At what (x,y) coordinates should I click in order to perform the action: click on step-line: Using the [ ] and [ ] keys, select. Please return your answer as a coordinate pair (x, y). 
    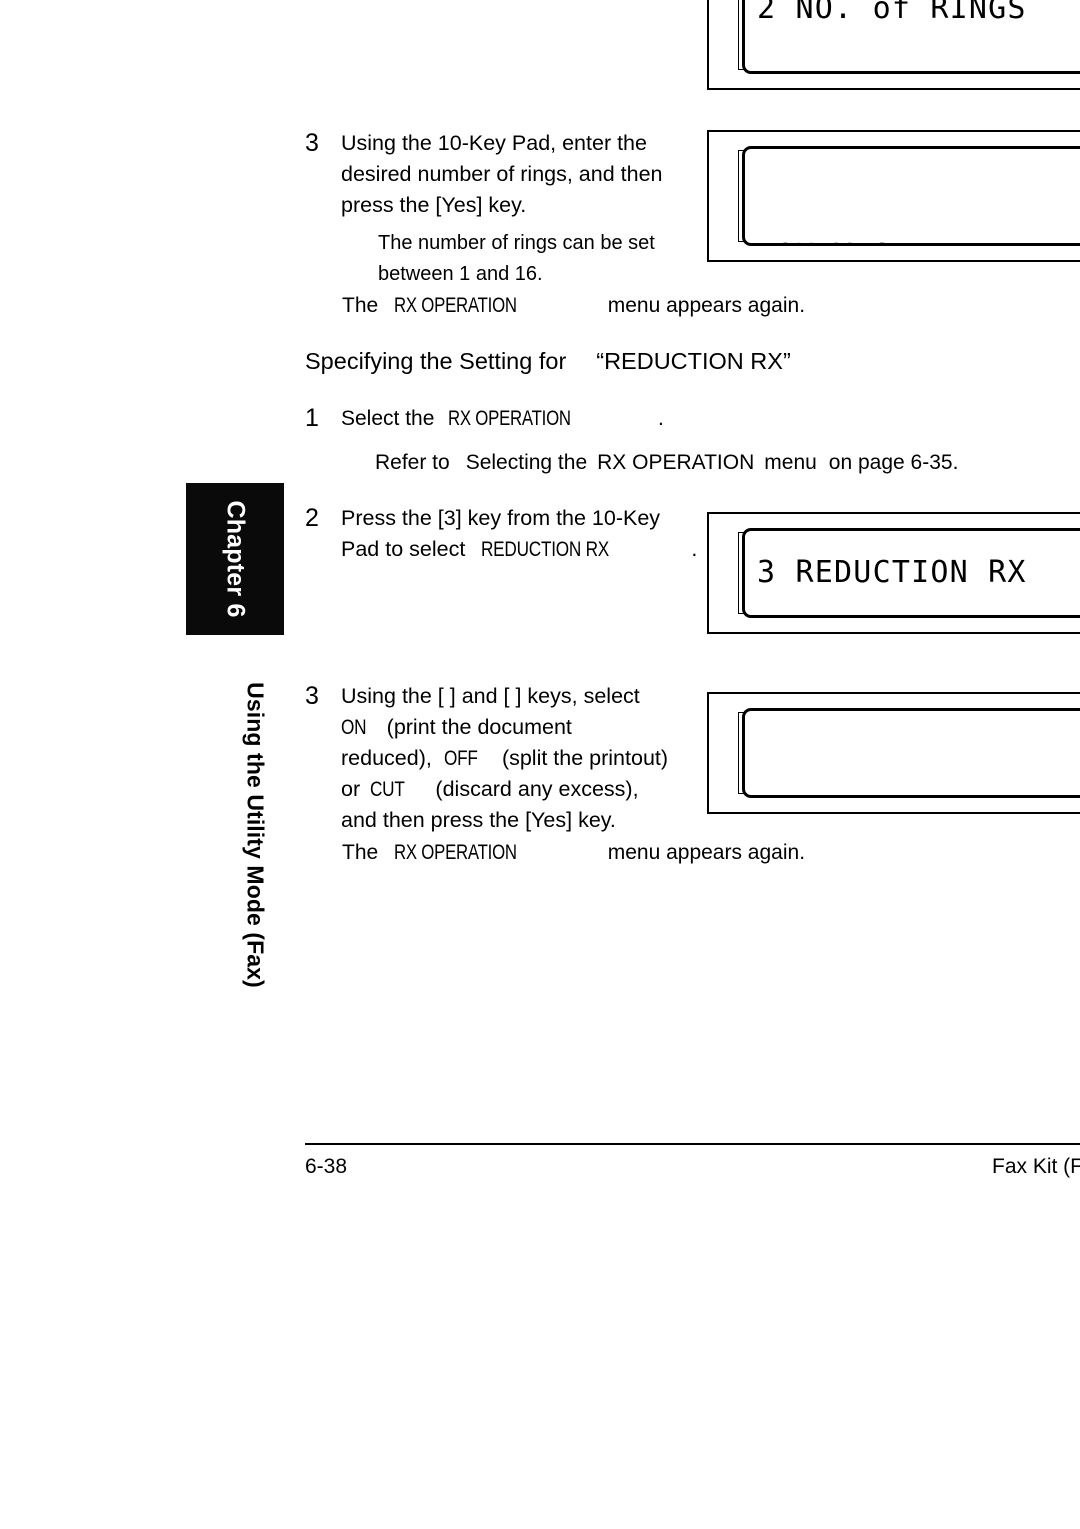
    Looking at the image, I should click on (490, 696).